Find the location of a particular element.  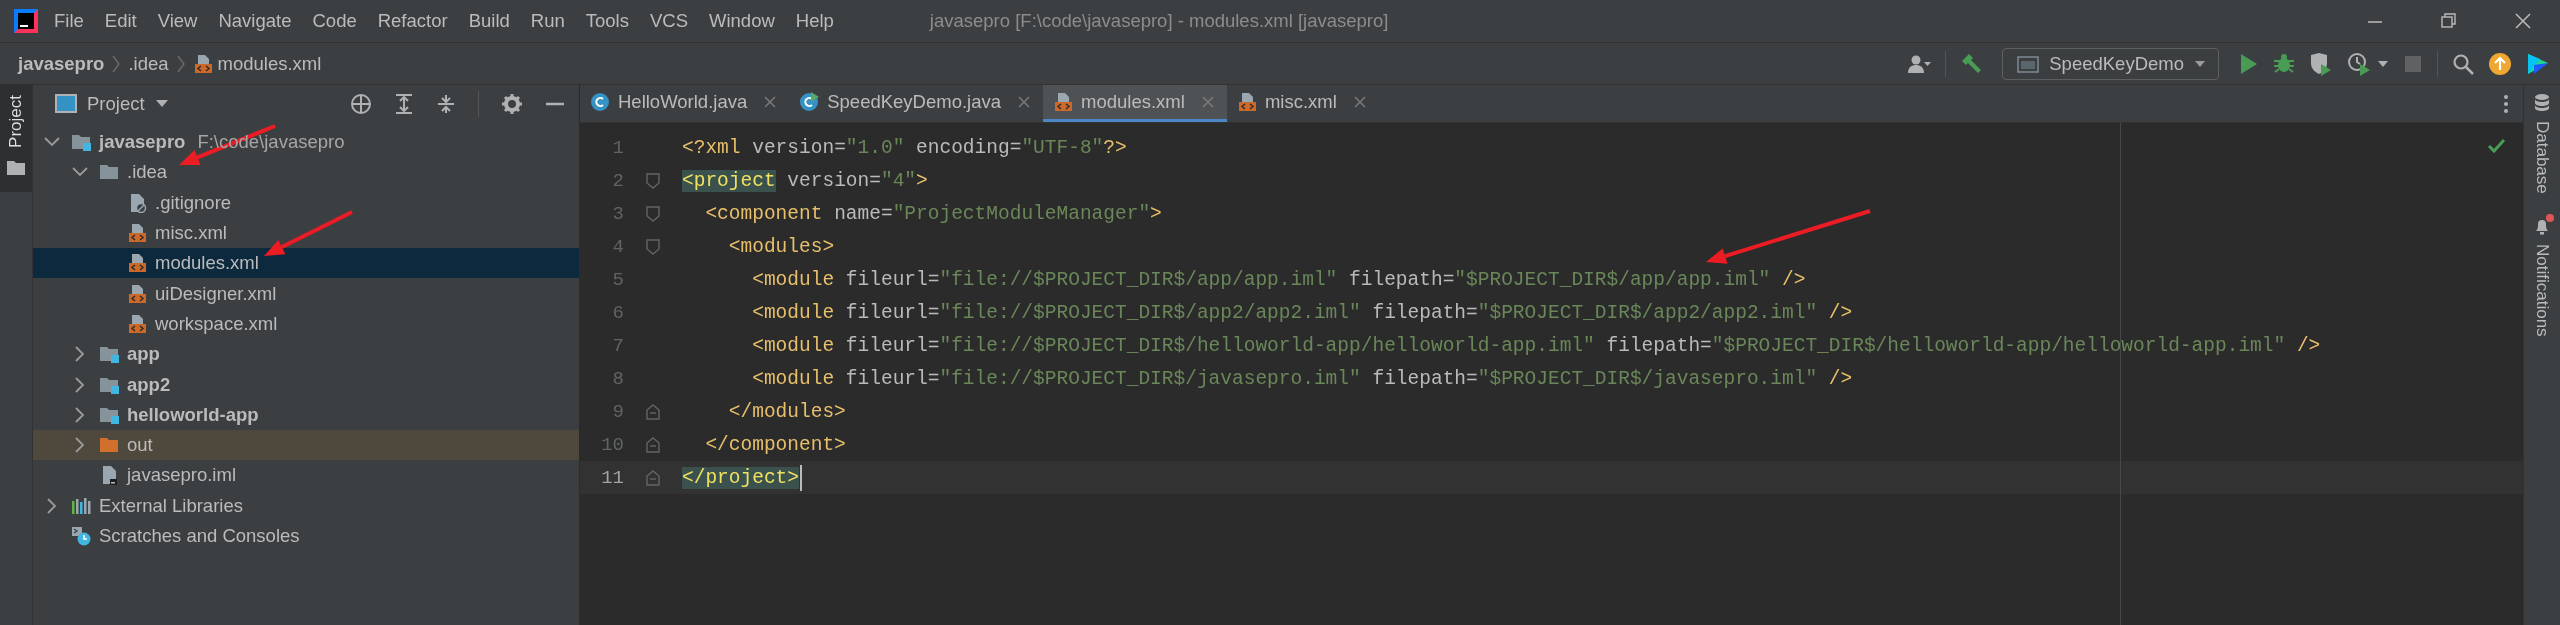

runnable-class-icon is located at coordinates (809, 102).